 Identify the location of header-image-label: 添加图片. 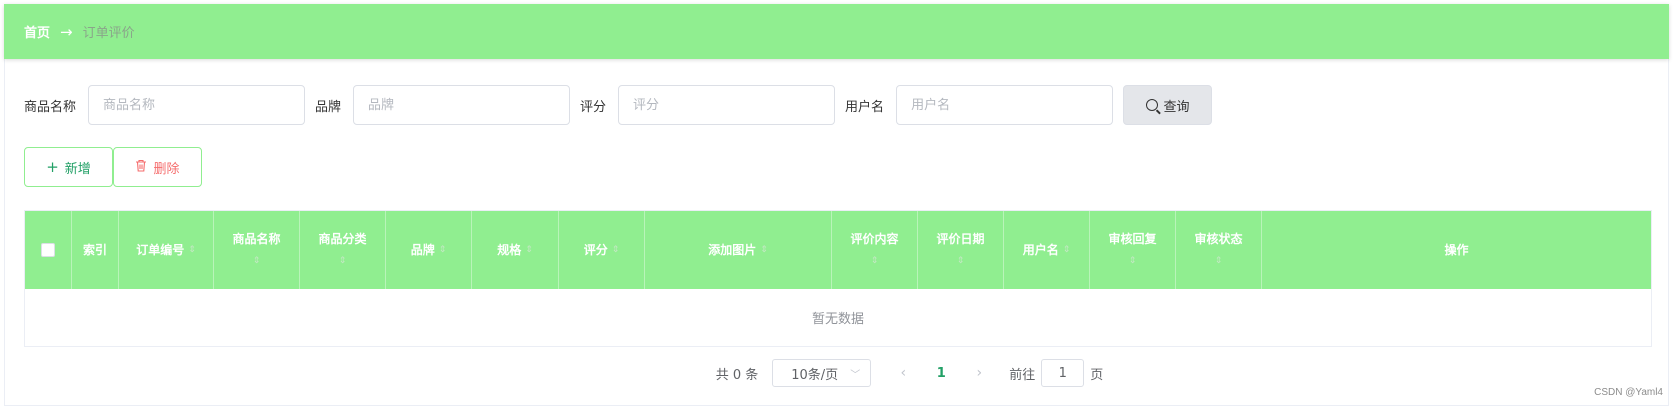
(732, 250).